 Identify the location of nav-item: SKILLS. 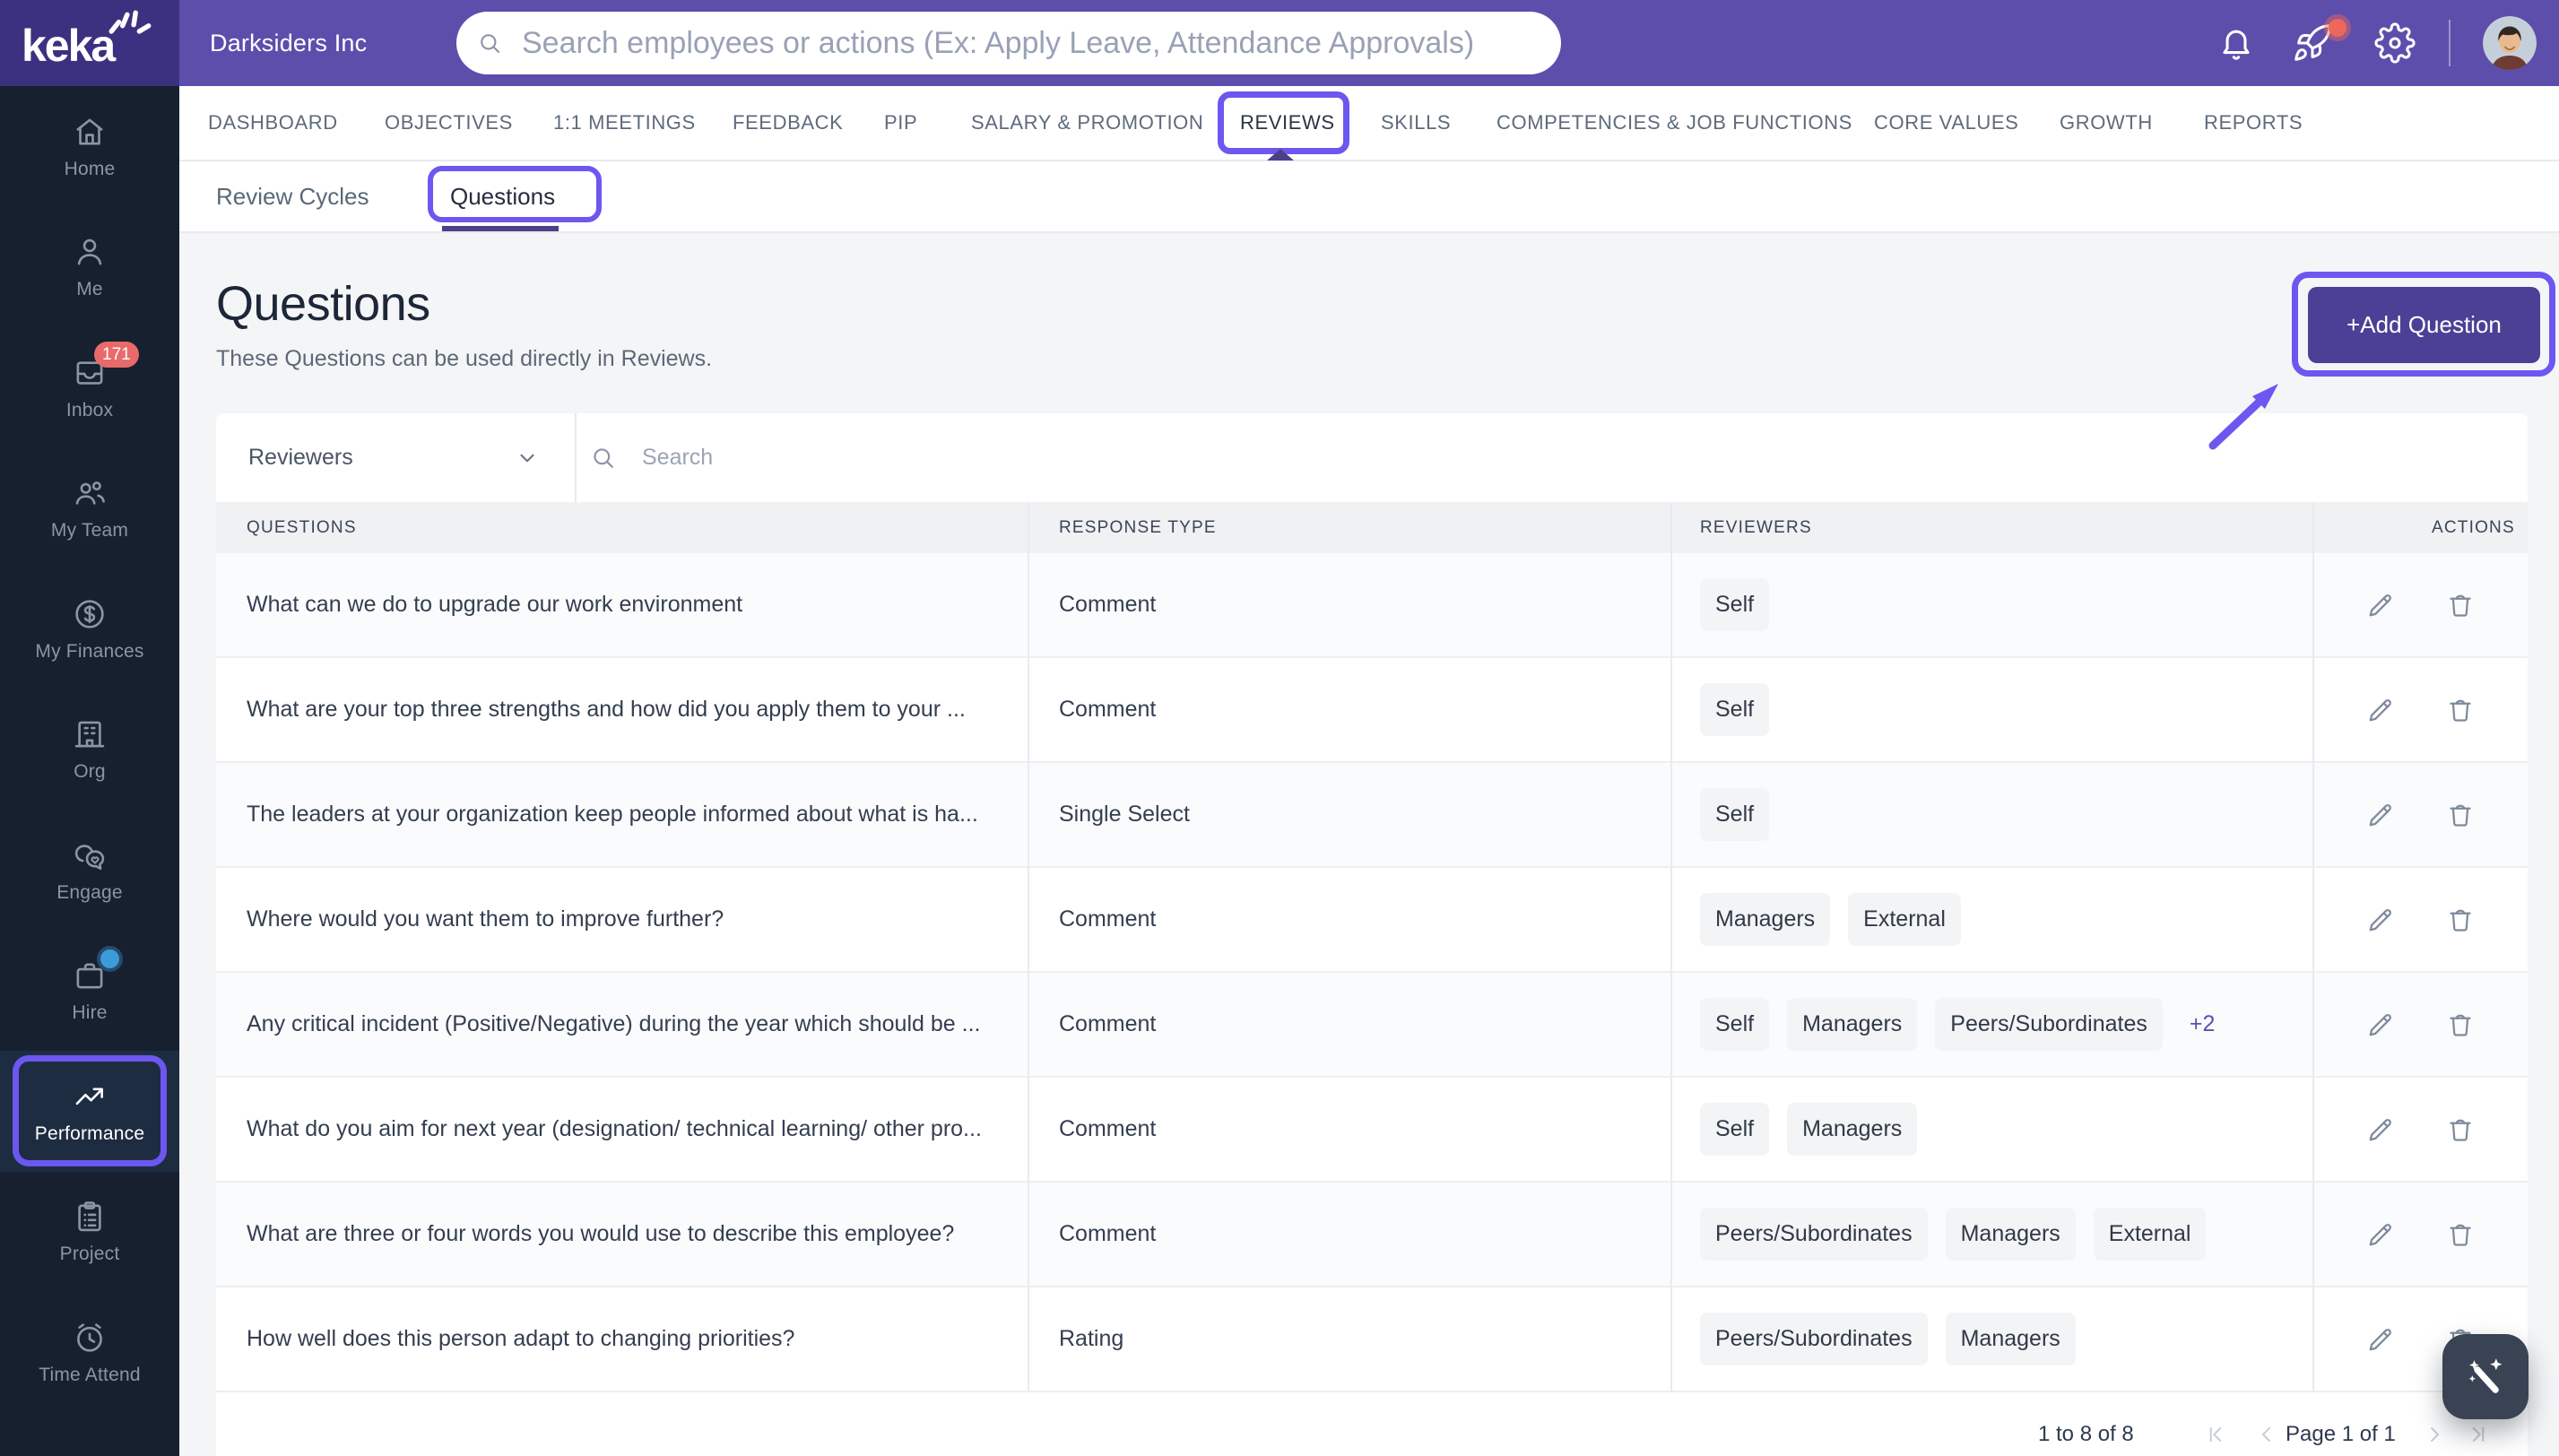
(1416, 123).